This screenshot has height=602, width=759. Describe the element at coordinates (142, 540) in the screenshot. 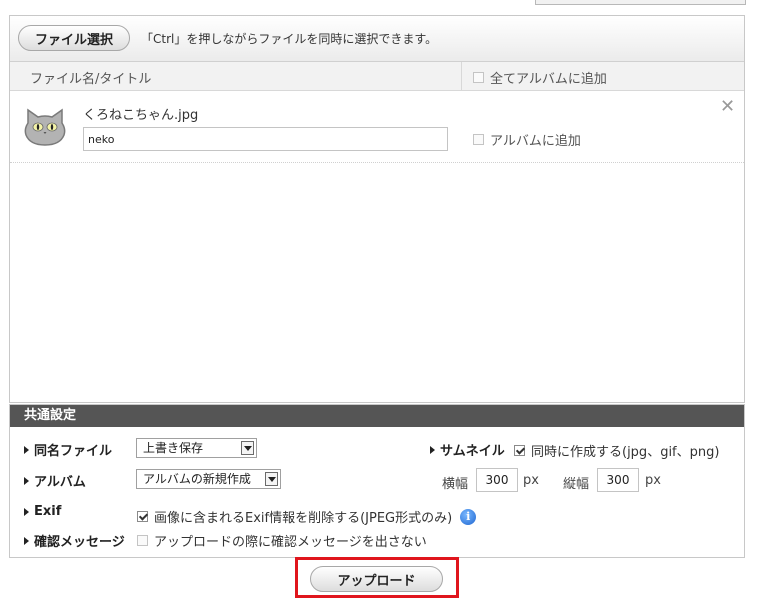

I see `confirm-message-checkbox` at that location.